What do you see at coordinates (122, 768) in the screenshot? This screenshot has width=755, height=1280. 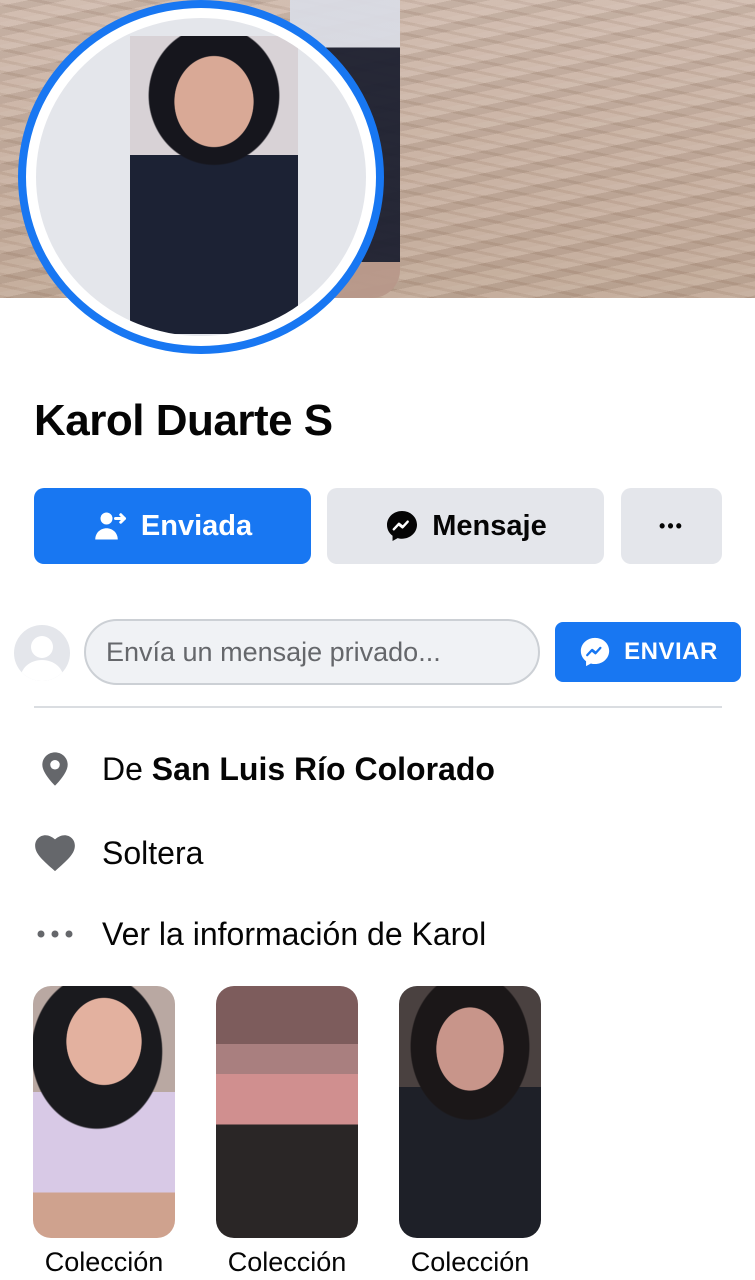 I see `intro-from-prefix: De` at bounding box center [122, 768].